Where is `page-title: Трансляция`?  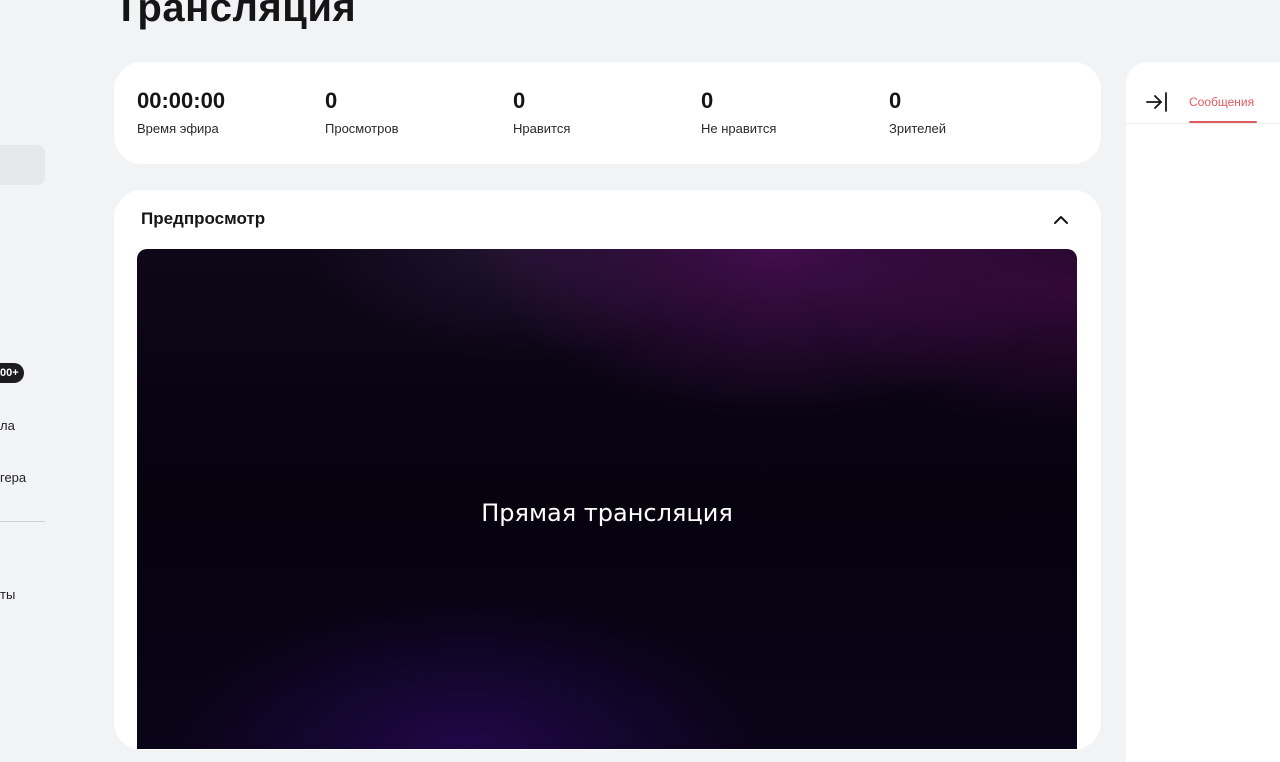
page-title: Трансляция is located at coordinates (235, 15).